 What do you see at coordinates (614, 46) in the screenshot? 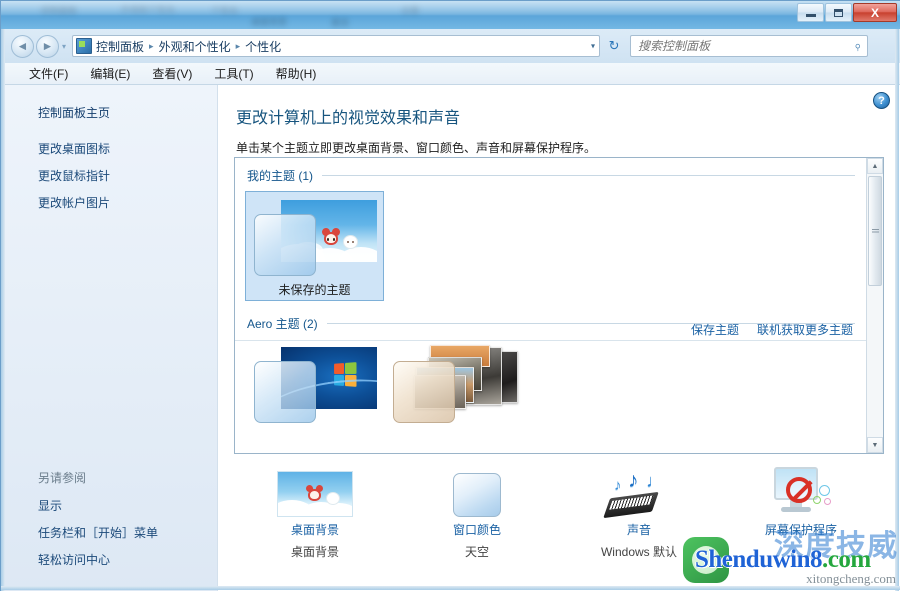
I see `refresh-button: ↻` at bounding box center [614, 46].